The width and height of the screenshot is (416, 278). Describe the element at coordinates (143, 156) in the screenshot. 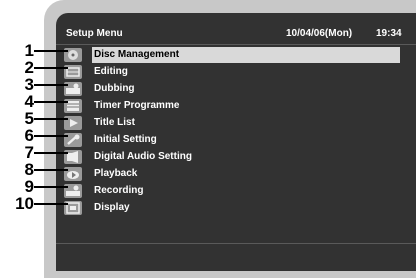

I see `menu-label: Digital Audio Setting` at that location.